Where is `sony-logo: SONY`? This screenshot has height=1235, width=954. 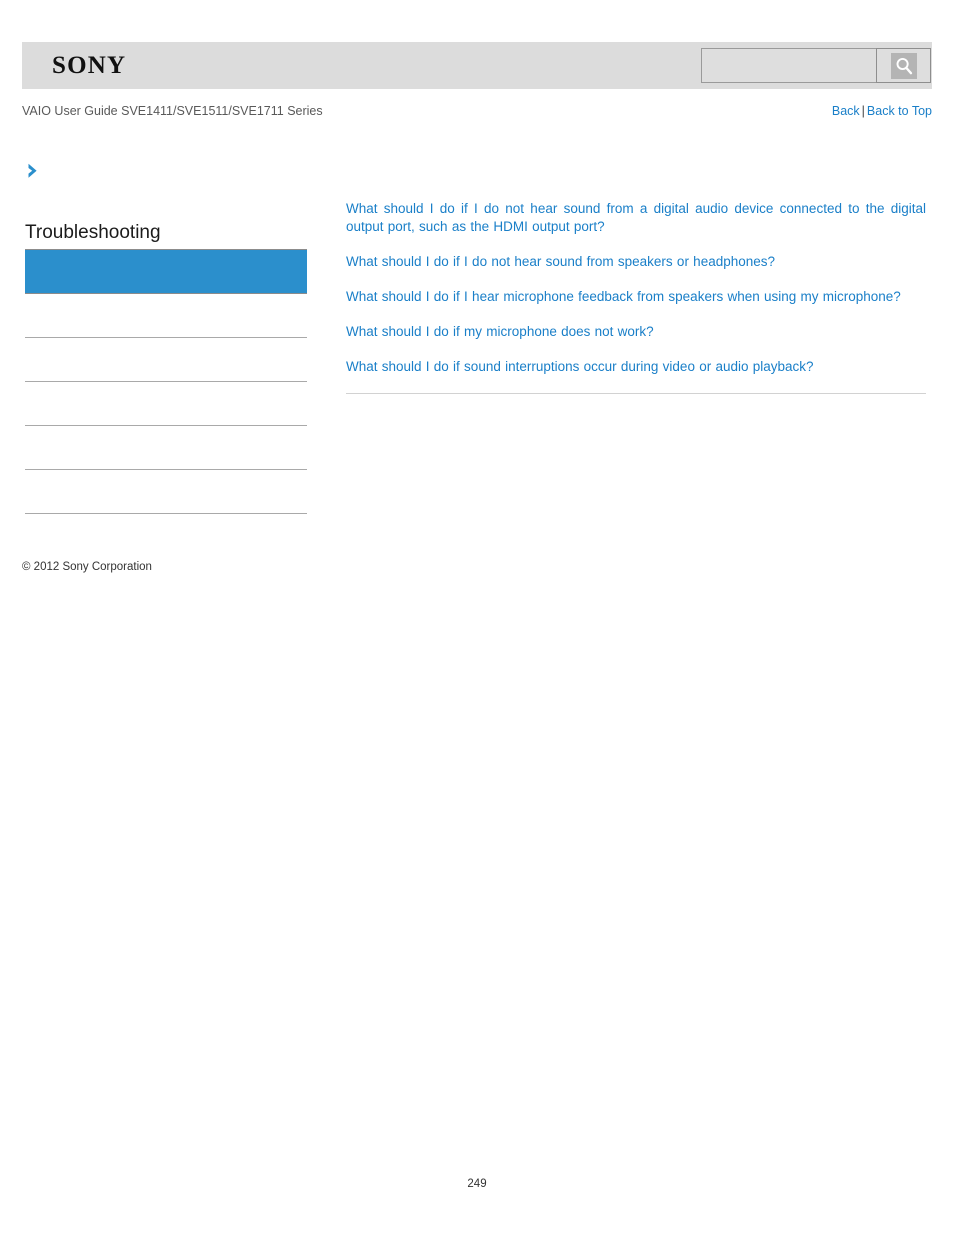
sony-logo: SONY is located at coordinates (89, 65).